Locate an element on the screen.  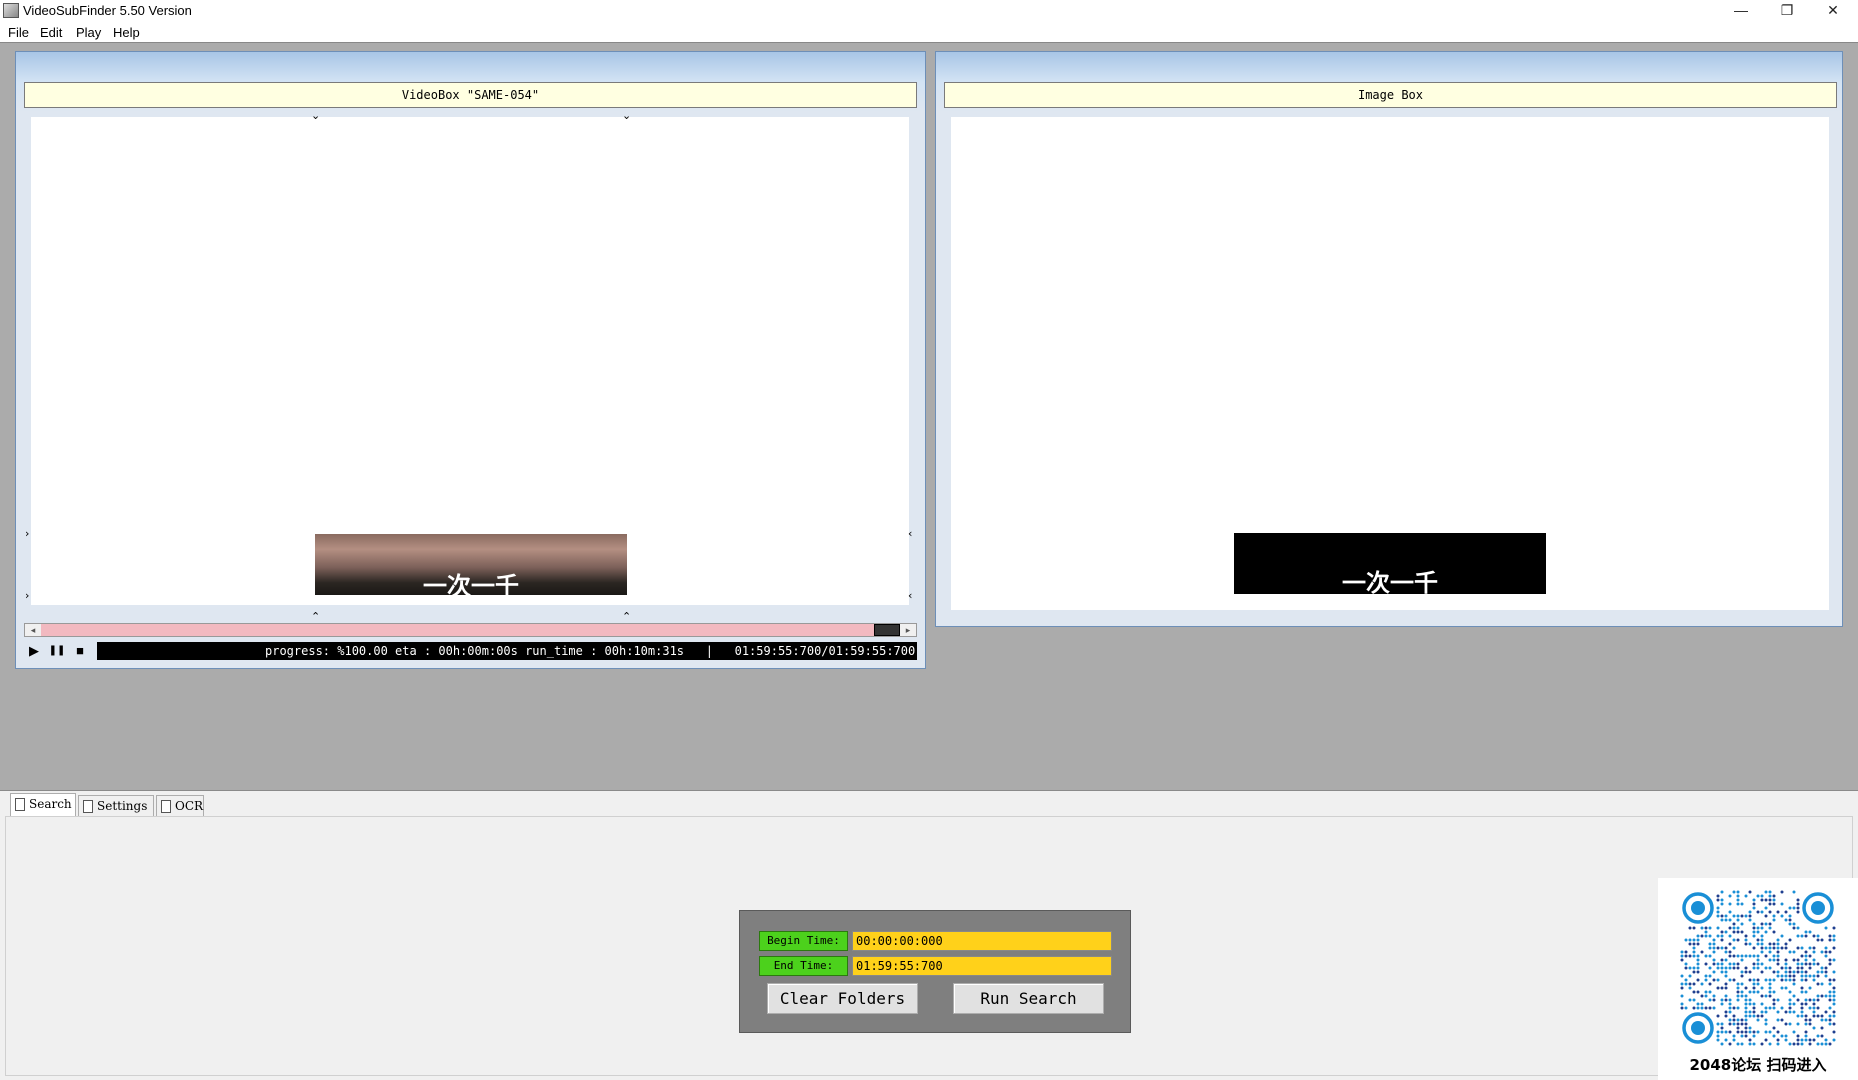
tab-ocr: OCR is located at coordinates (180, 806).